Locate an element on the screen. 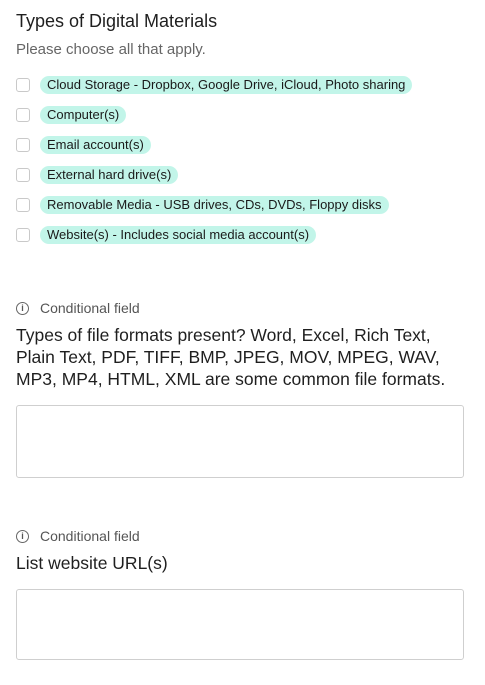 The image size is (485, 685). website-urls-question: List website URL(s) is located at coordinates (92, 563).